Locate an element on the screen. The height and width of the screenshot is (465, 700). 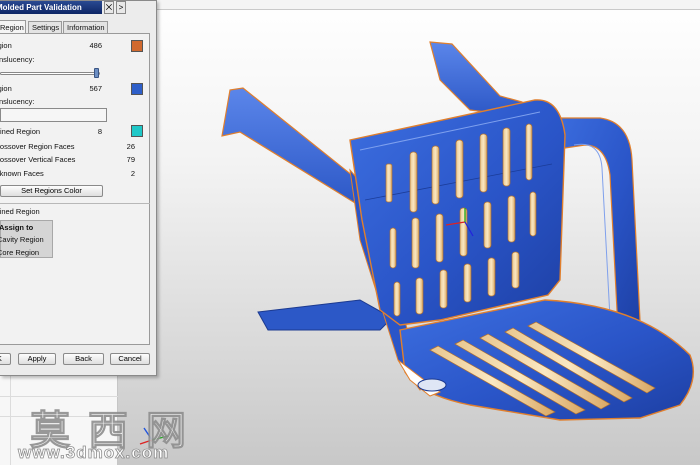
defined-region-label: Defined Region is located at coordinates (20, 211).